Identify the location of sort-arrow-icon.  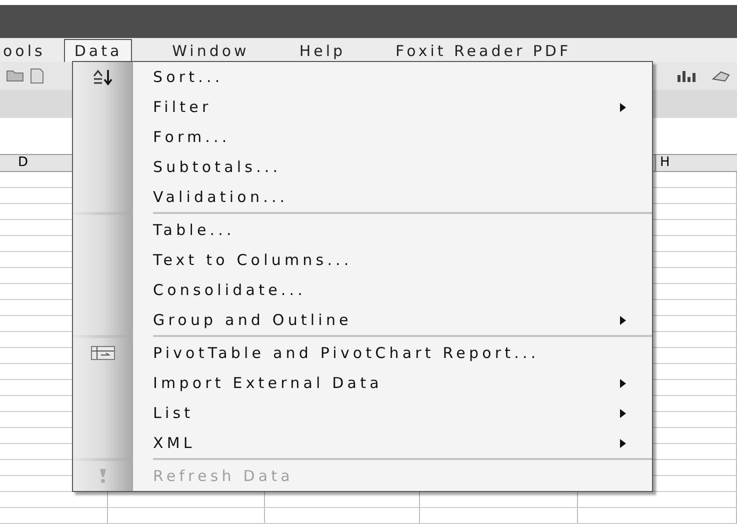
(103, 77).